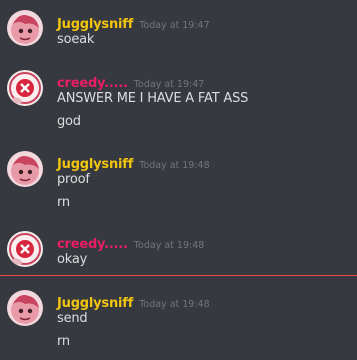 The image size is (357, 360). I want to click on message-text: god, so click(69, 121).